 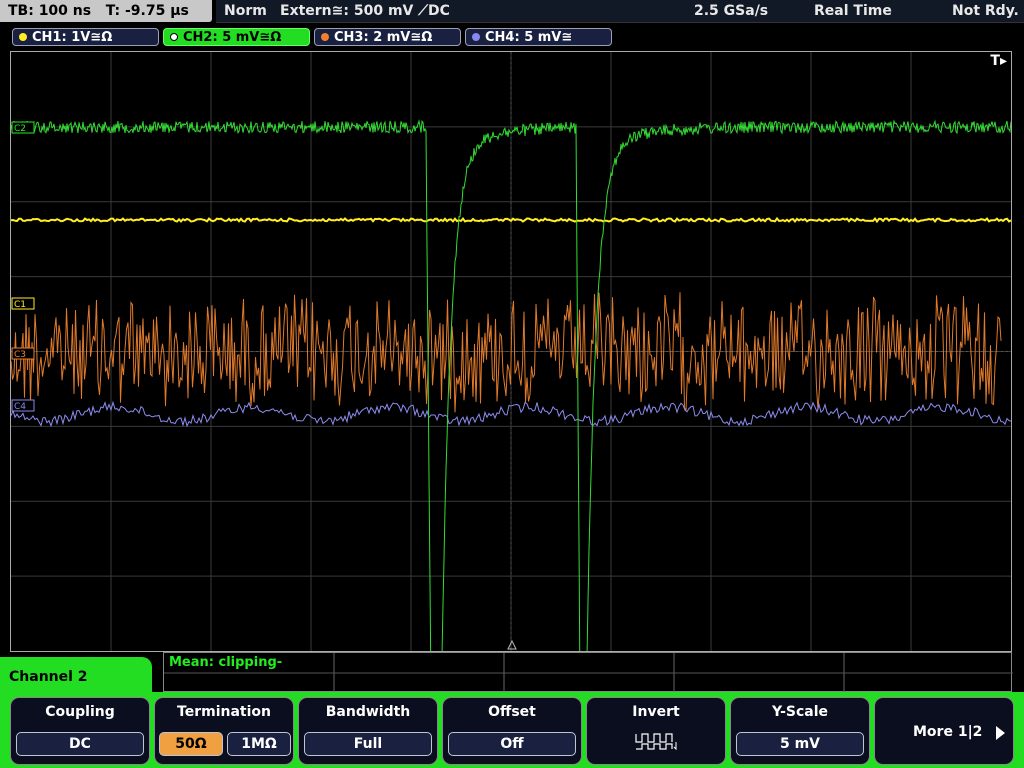 I want to click on coupling-softkey: Coupling DC, so click(x=80, y=731).